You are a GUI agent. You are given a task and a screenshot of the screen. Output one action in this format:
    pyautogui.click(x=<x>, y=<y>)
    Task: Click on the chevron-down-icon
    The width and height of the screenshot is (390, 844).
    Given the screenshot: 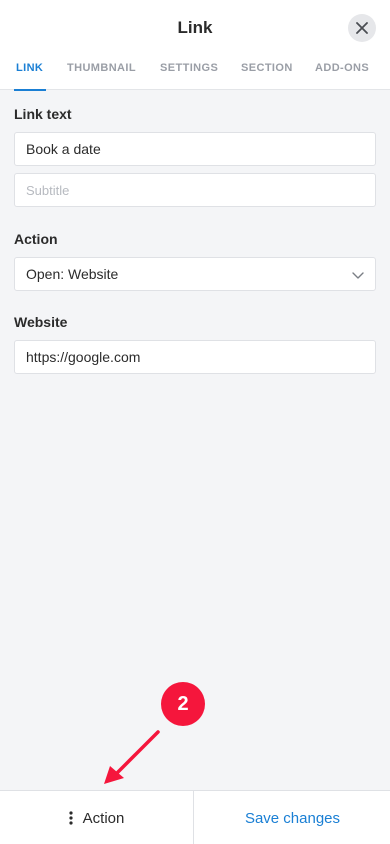 What is the action you would take?
    pyautogui.click(x=358, y=275)
    